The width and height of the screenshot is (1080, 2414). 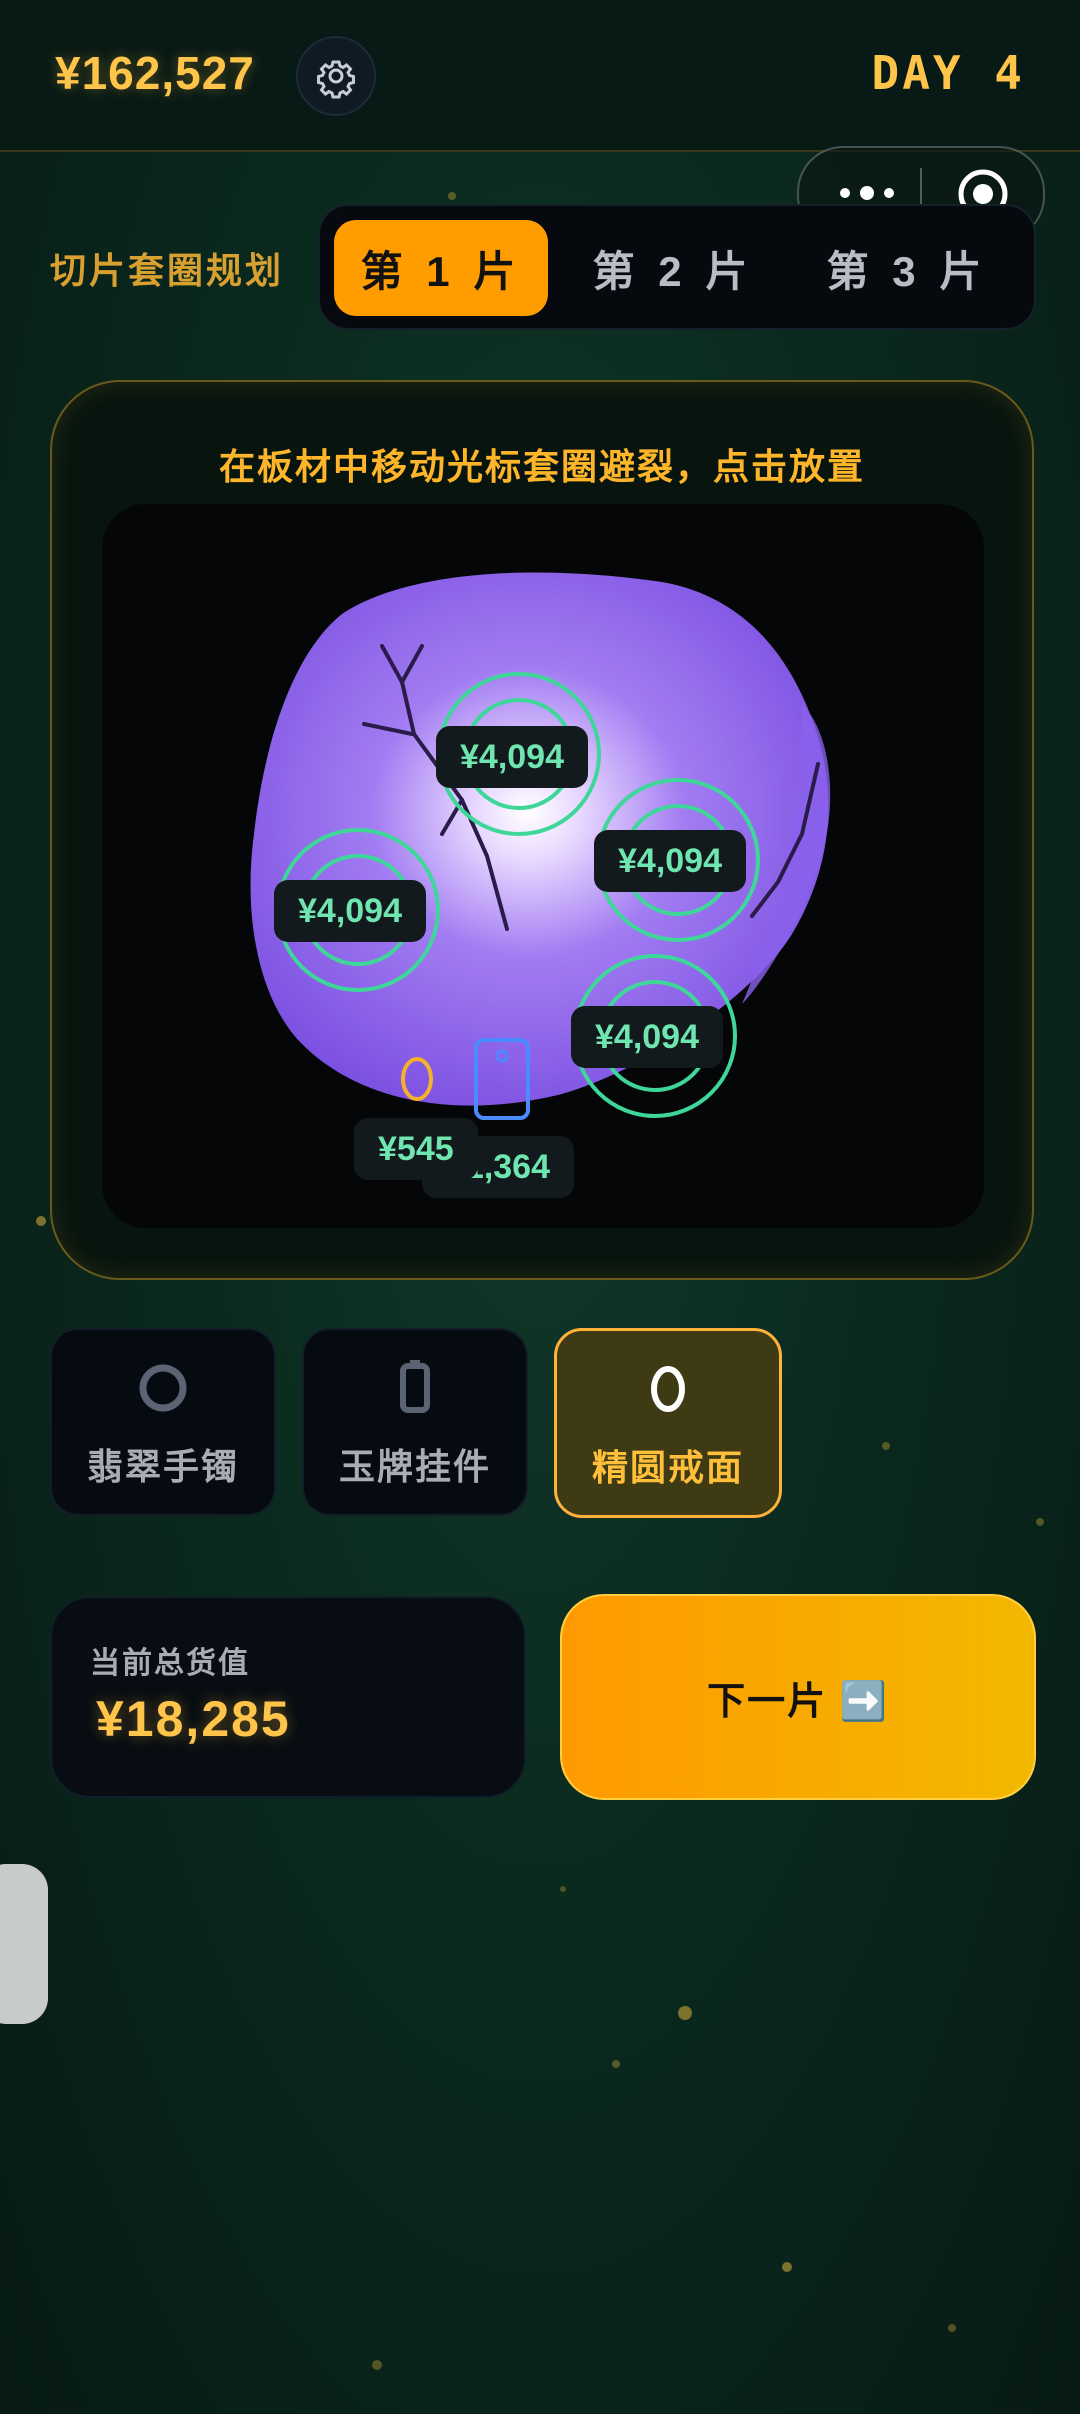 I want to click on product-ring-button: 精圆戒面, so click(x=668, y=1423).